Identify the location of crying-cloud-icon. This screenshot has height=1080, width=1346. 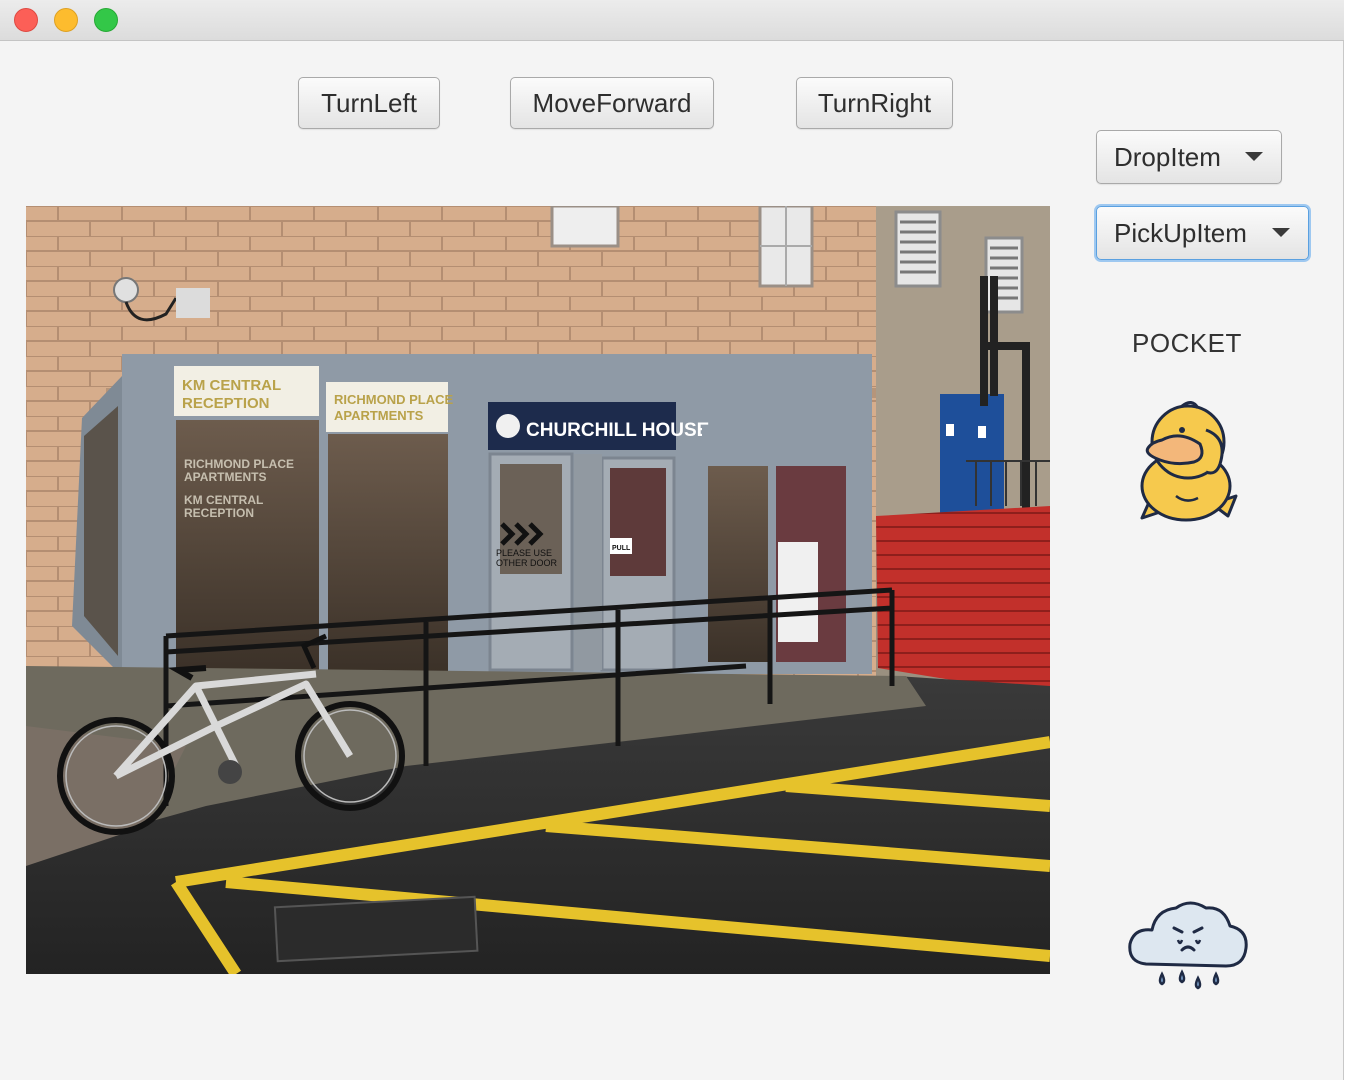
(1188, 945).